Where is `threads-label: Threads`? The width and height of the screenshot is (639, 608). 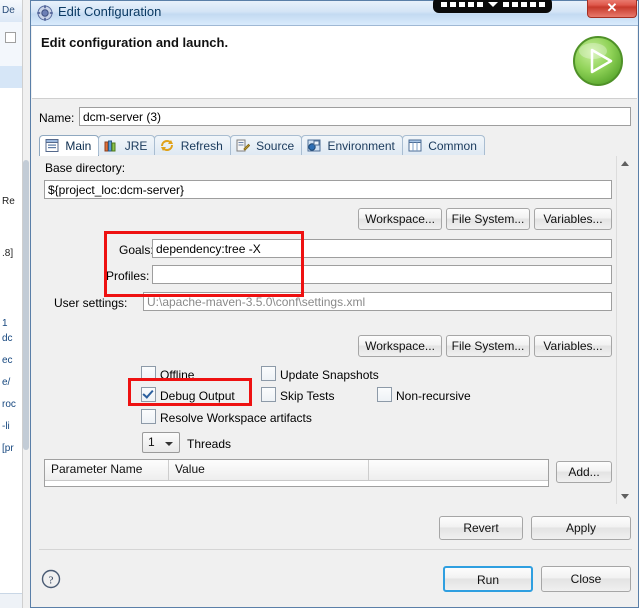 threads-label: Threads is located at coordinates (209, 444).